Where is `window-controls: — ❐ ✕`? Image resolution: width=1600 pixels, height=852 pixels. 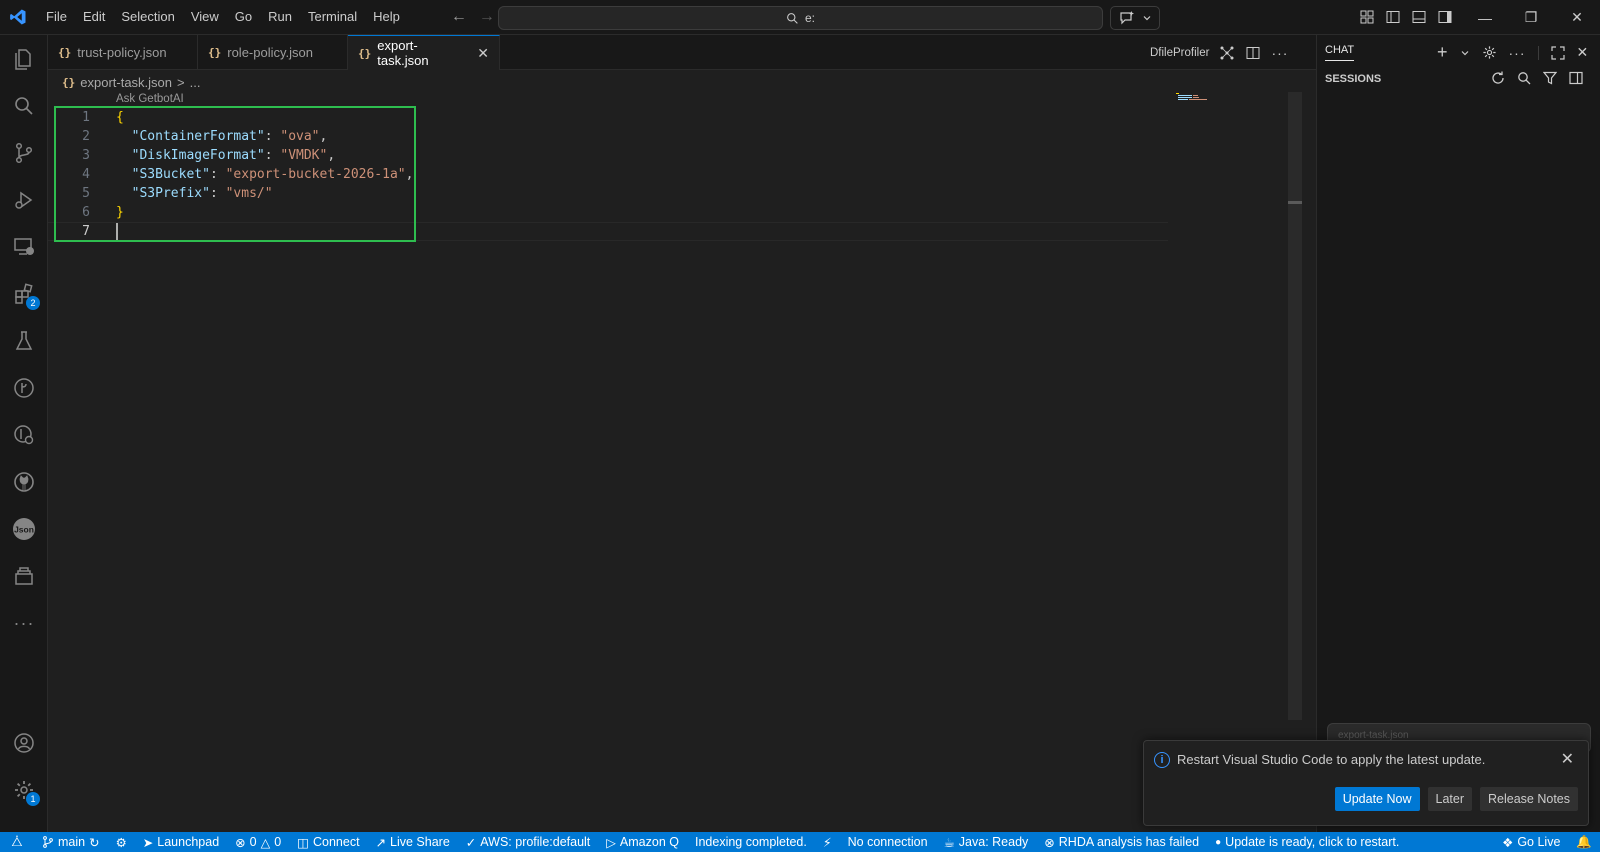
window-controls: — ❐ ✕ is located at coordinates (1531, 17).